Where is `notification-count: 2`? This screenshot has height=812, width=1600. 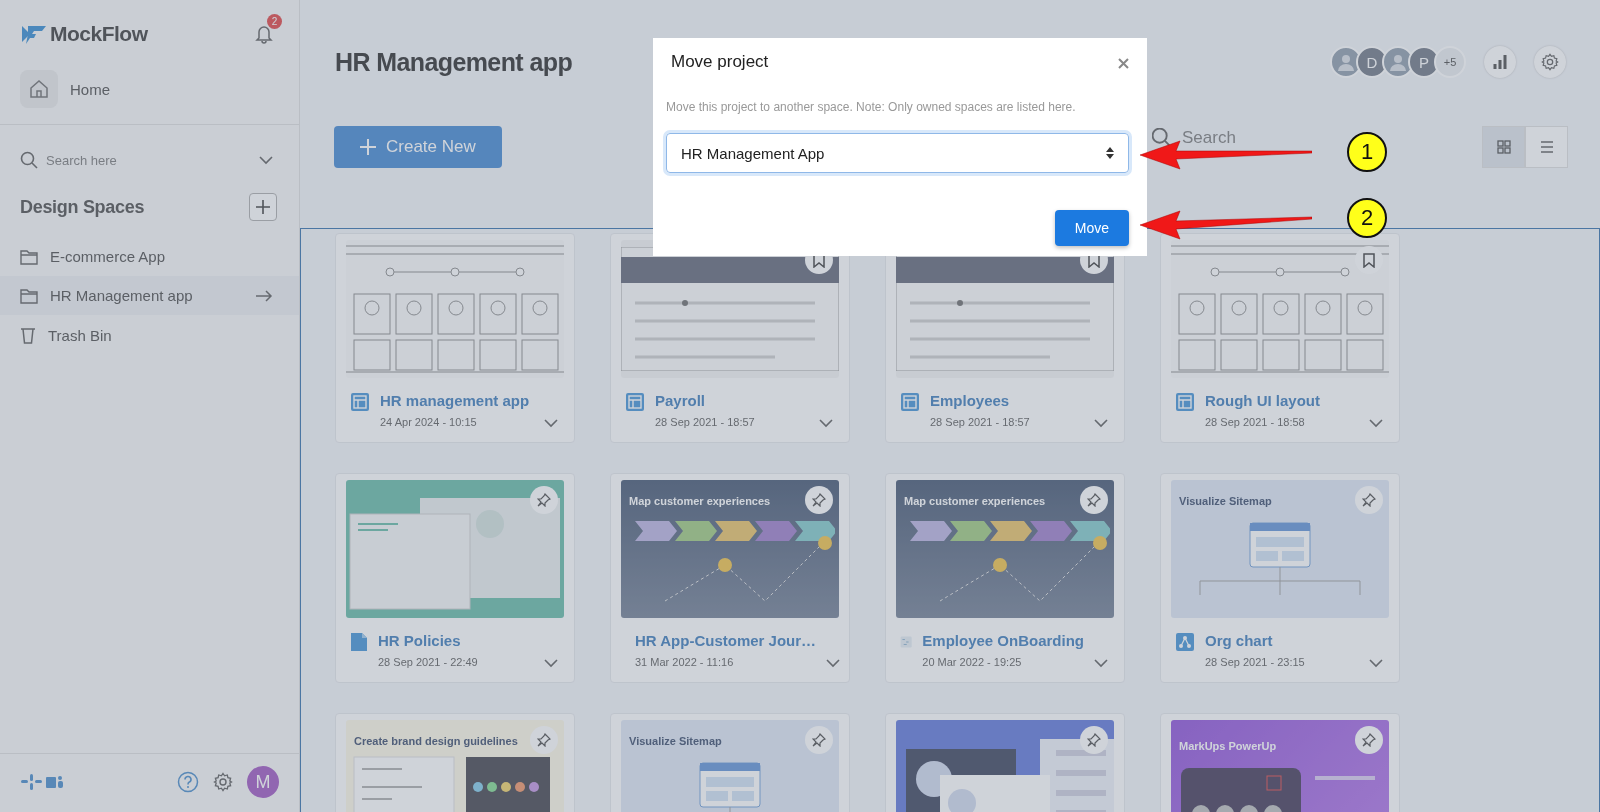 notification-count: 2 is located at coordinates (274, 21).